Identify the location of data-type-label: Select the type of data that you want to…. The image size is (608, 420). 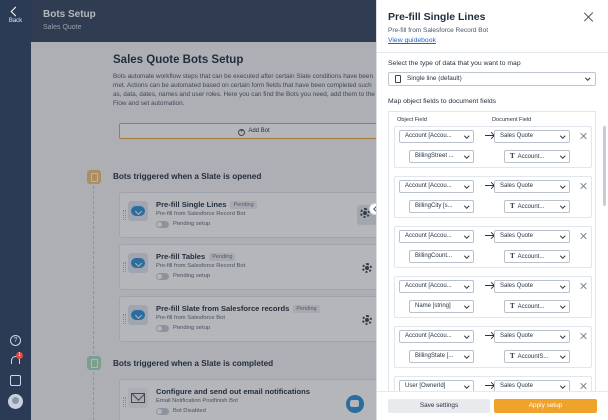
(454, 63).